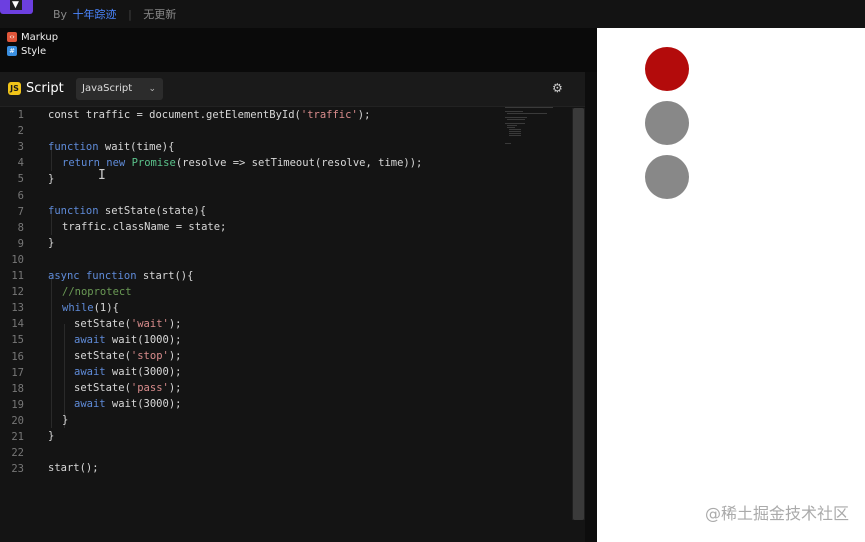 This screenshot has width=865, height=542. Describe the element at coordinates (667, 123) in the screenshot. I see `middle-light` at that location.